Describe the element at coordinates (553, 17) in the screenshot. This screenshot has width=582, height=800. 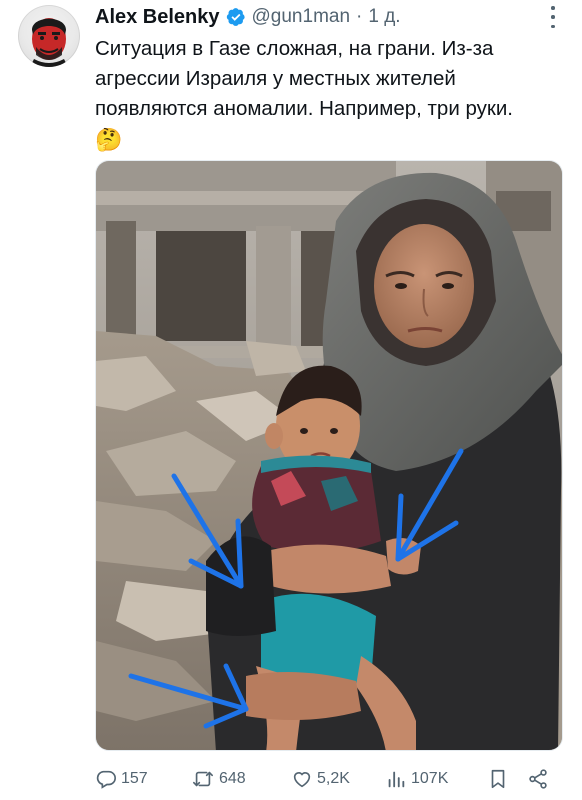
I see `more-icon` at that location.